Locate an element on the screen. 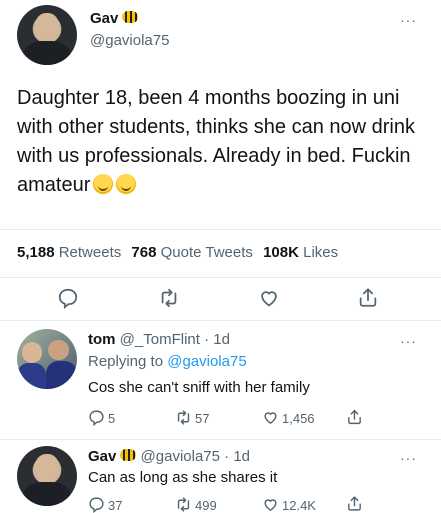 The image size is (441, 513). reply-header: tom @_TomFlint · 1d is located at coordinates (159, 339).